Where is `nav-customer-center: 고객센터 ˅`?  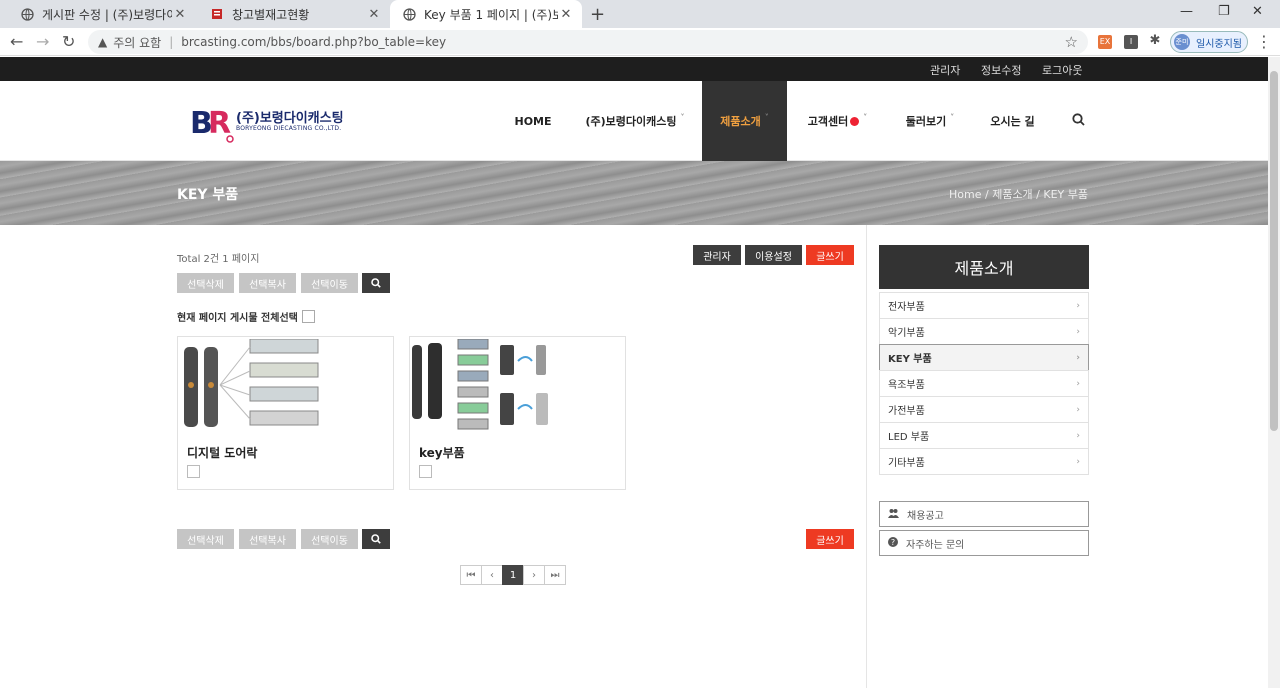
nav-customer-center: 고객센터 ˅ is located at coordinates (837, 121).